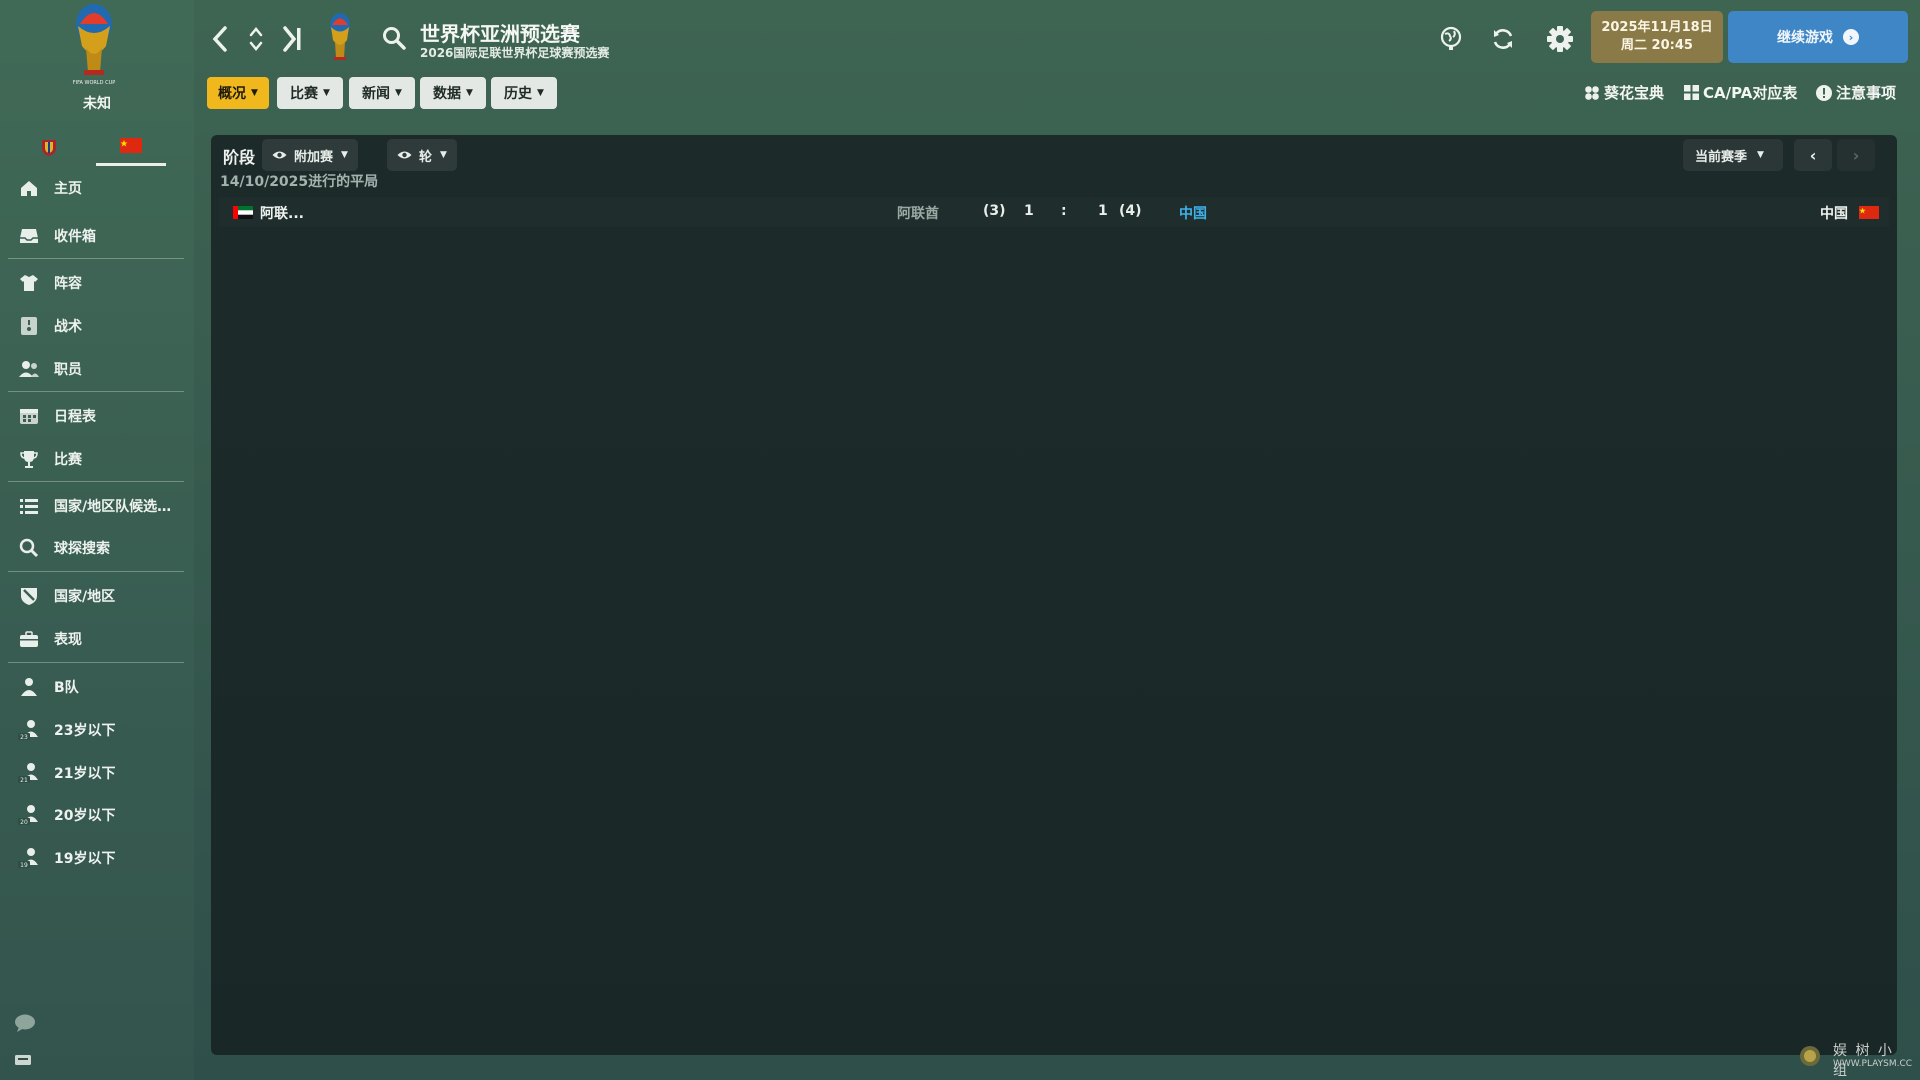 The image size is (1920, 1080). Describe the element at coordinates (1503, 39) in the screenshot. I see `refresh-button` at that location.